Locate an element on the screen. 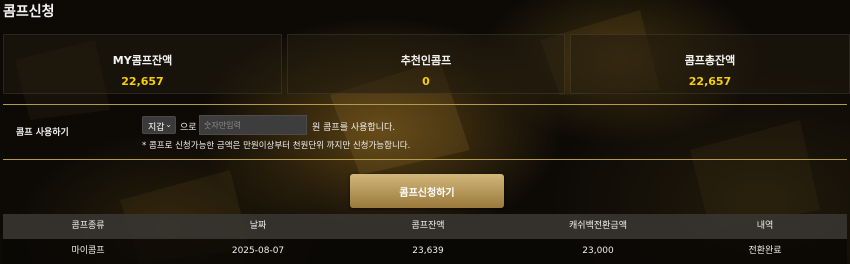 This screenshot has width=850, height=264. destination-select-value: 지갑 is located at coordinates (156, 128).